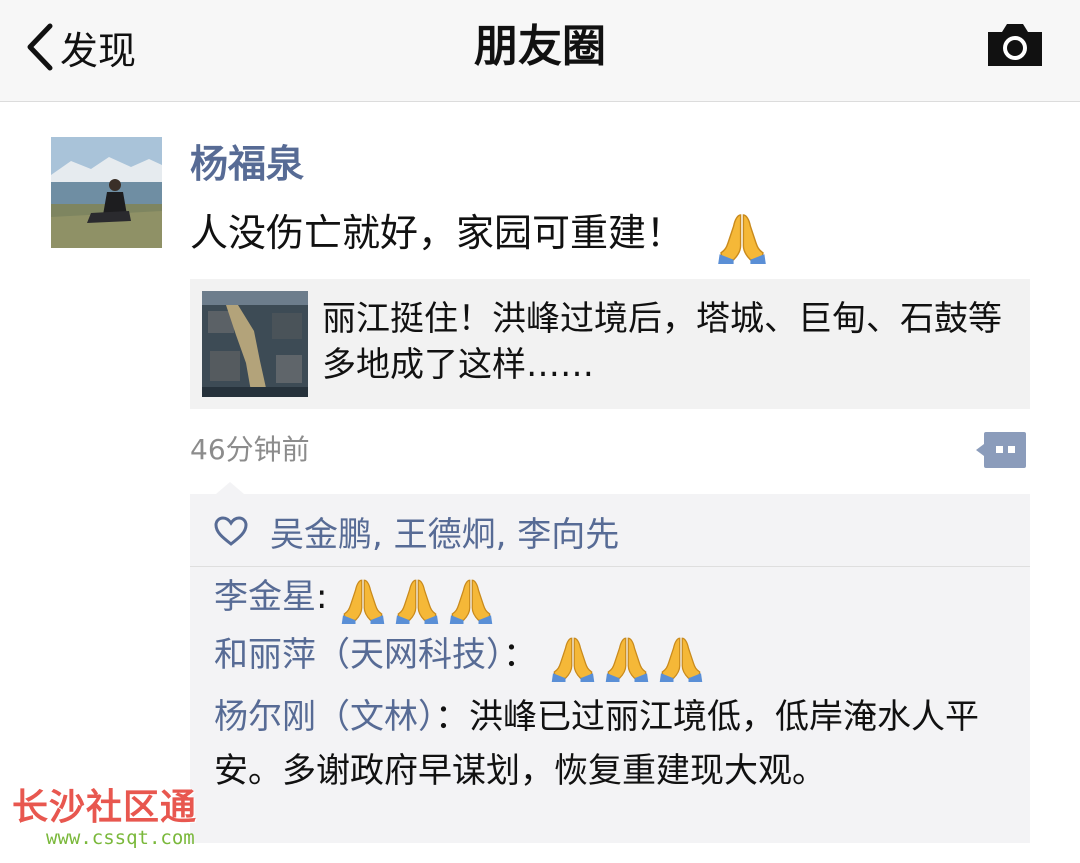 The height and width of the screenshot is (863, 1080). Describe the element at coordinates (358, 655) in the screenshot. I see `comment-author: 和丽萍（天网科技）` at that location.